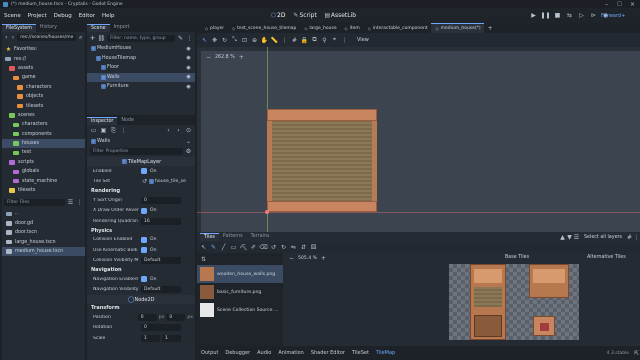  What do you see at coordinates (314, 40) in the screenshot?
I see `group-icon: ⧉` at bounding box center [314, 40].